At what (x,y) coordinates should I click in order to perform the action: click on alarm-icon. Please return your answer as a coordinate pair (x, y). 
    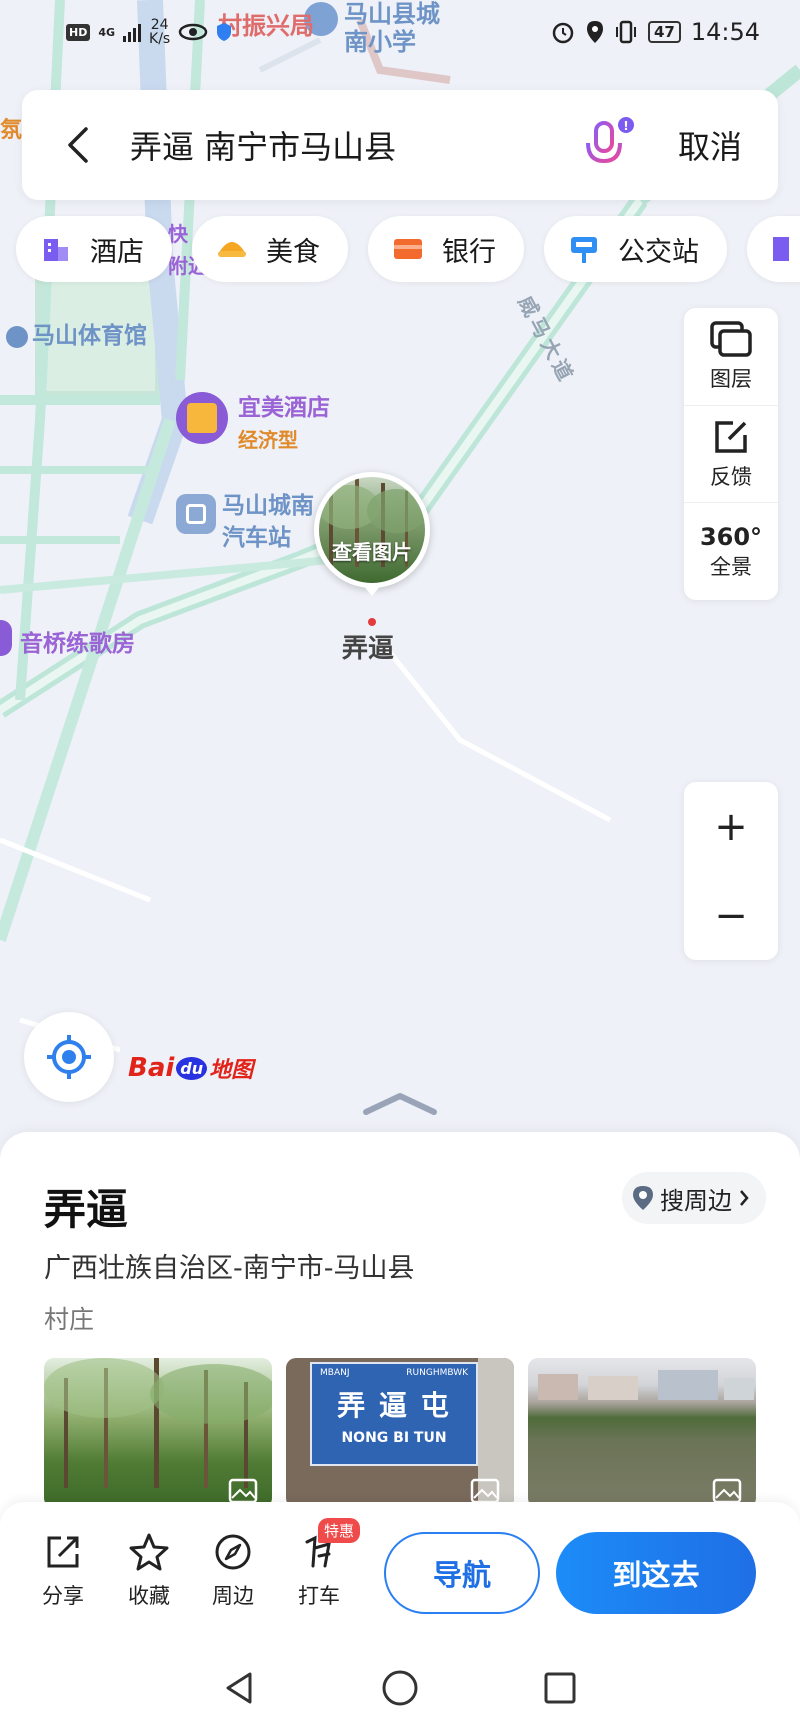
    Looking at the image, I should click on (563, 33).